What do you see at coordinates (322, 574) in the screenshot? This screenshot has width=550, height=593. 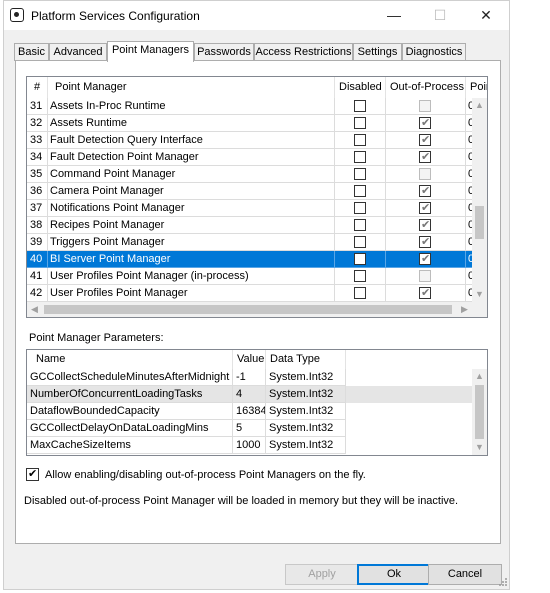 I see `apply-button: Apply` at bounding box center [322, 574].